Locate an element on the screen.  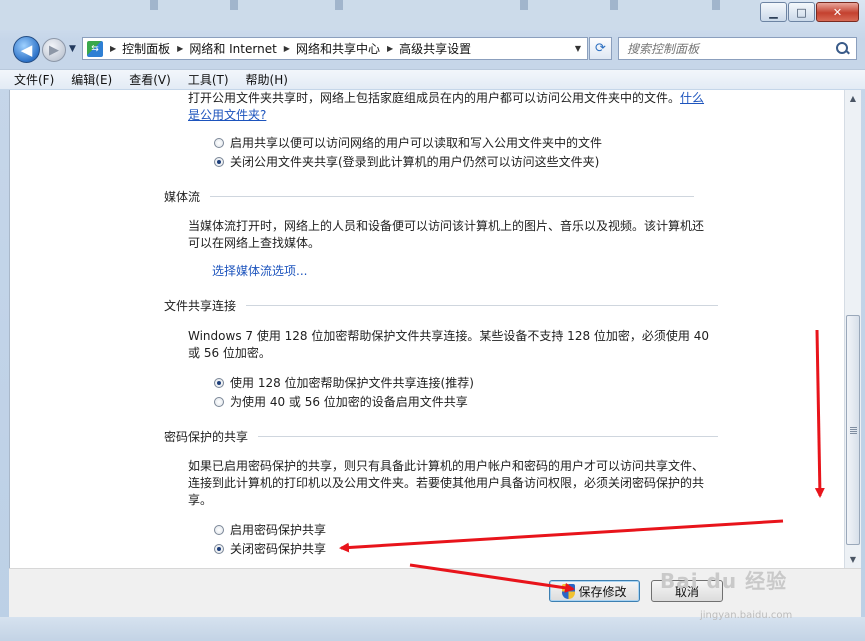
scrollbar-thumb is located at coordinates (853, 430).